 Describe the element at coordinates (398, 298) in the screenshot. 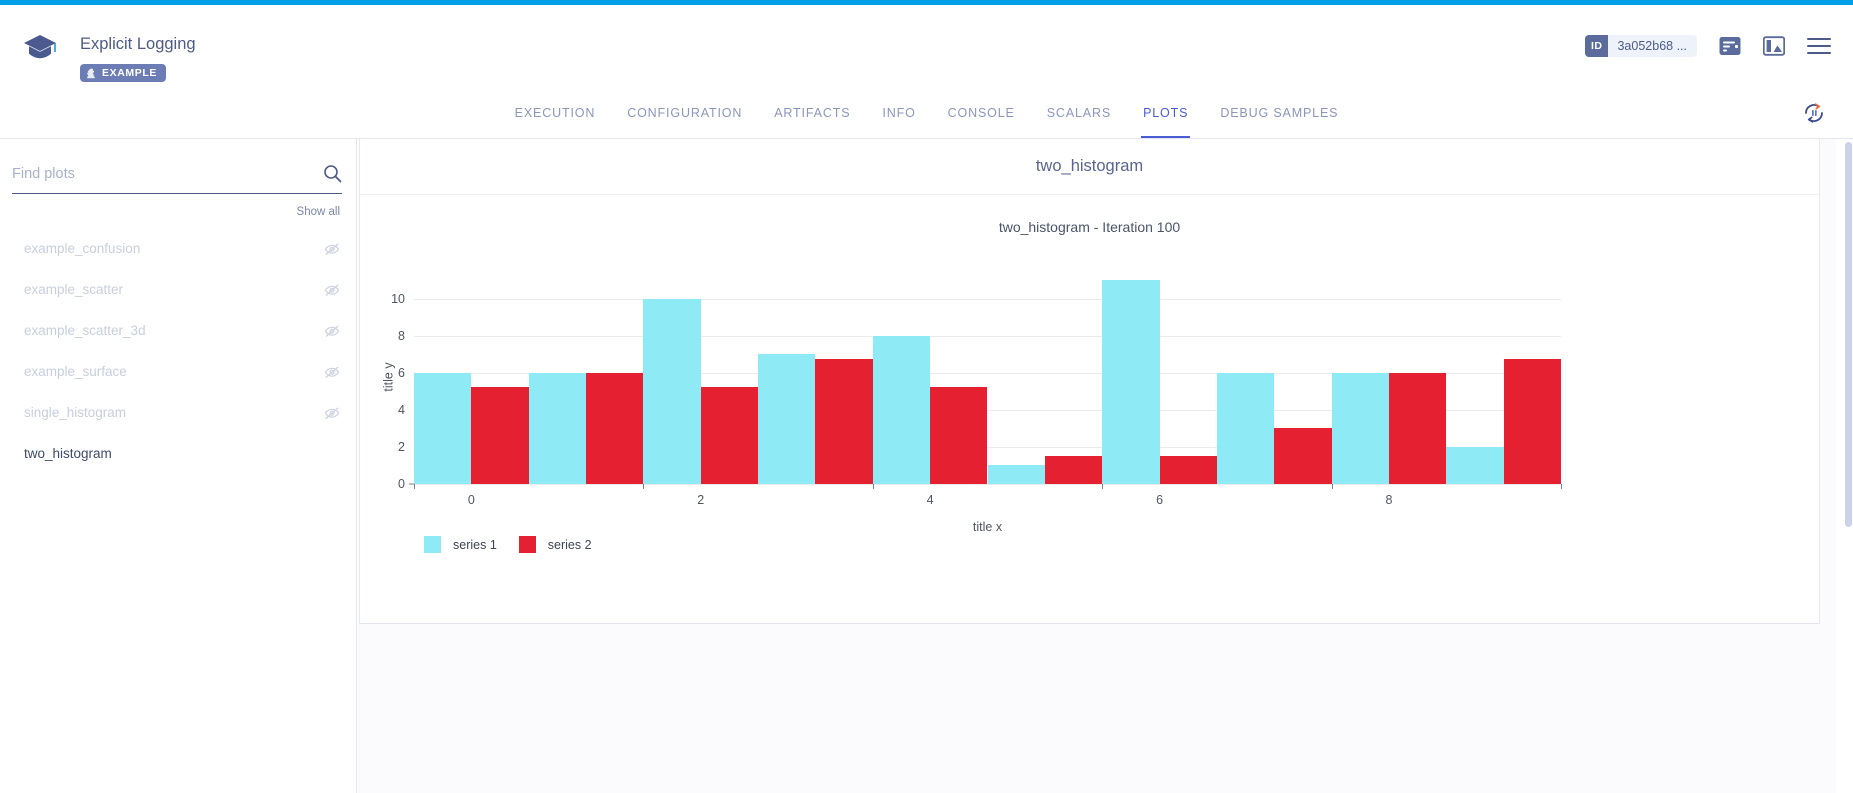

I see `y-axis-tick-label: 10` at that location.